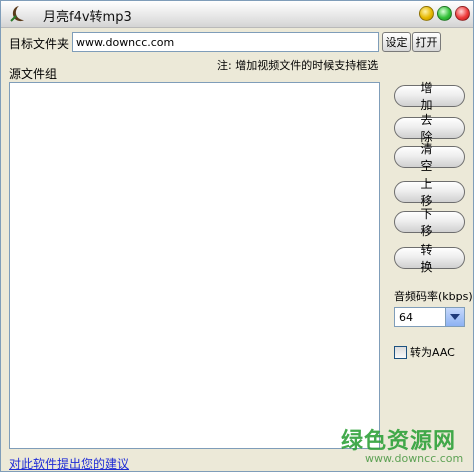 The height and width of the screenshot is (472, 474). What do you see at coordinates (429, 157) in the screenshot?
I see `clear-button: 清 空` at bounding box center [429, 157].